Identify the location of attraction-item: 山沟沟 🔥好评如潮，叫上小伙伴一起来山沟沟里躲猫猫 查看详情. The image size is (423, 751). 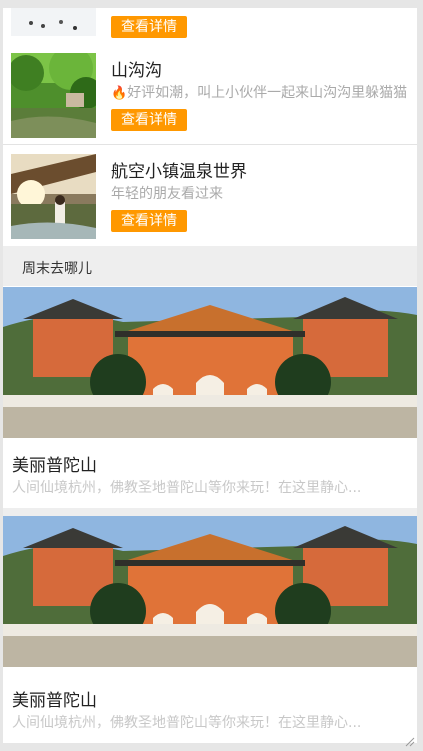
(210, 94).